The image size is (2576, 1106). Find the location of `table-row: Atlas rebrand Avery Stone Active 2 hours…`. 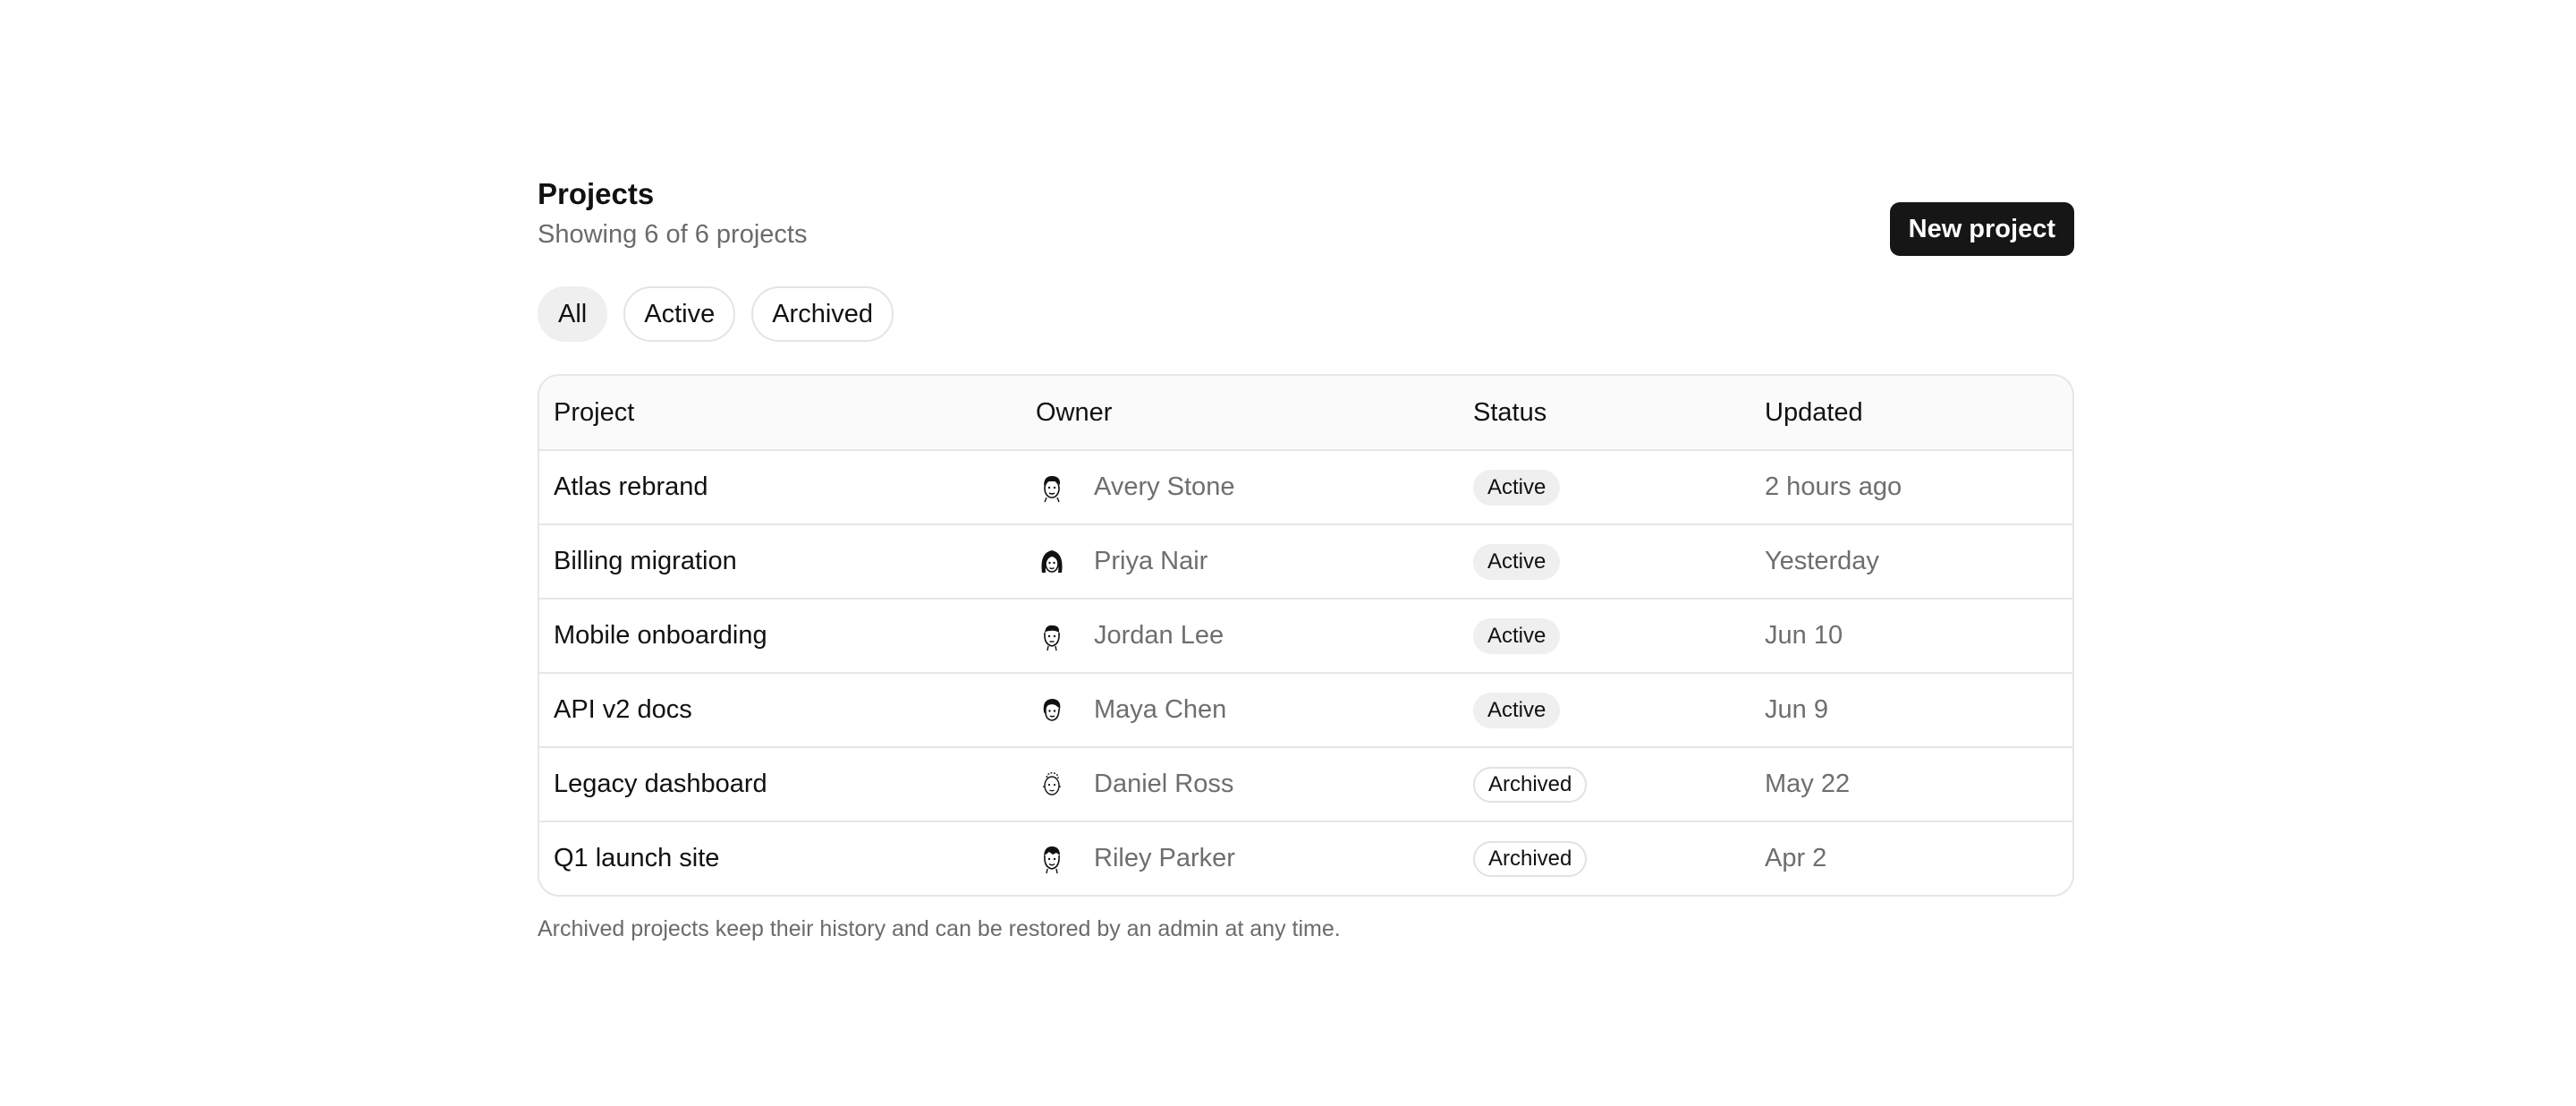

table-row: Atlas rebrand Avery Stone Active 2 hours… is located at coordinates (1305, 486).